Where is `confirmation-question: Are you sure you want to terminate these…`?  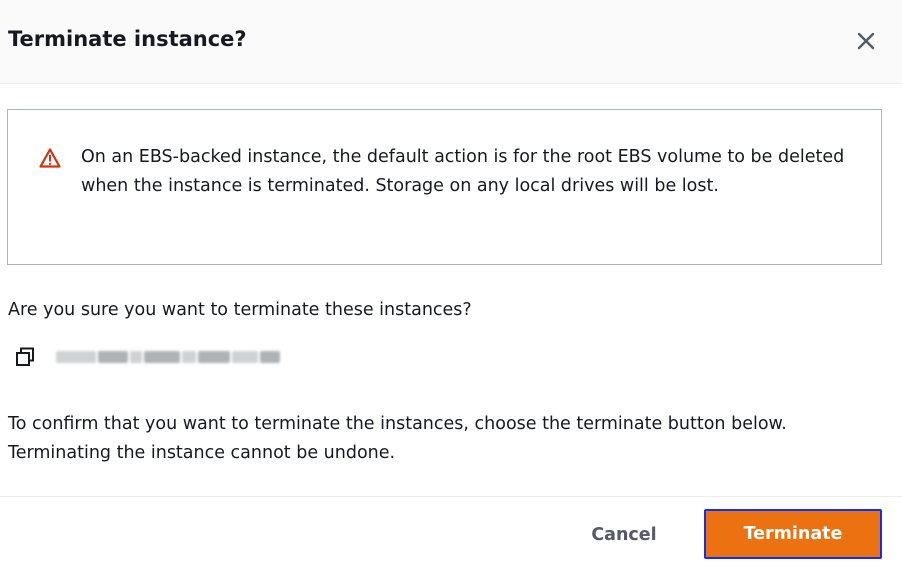 confirmation-question: Are you sure you want to terminate these… is located at coordinates (240, 310).